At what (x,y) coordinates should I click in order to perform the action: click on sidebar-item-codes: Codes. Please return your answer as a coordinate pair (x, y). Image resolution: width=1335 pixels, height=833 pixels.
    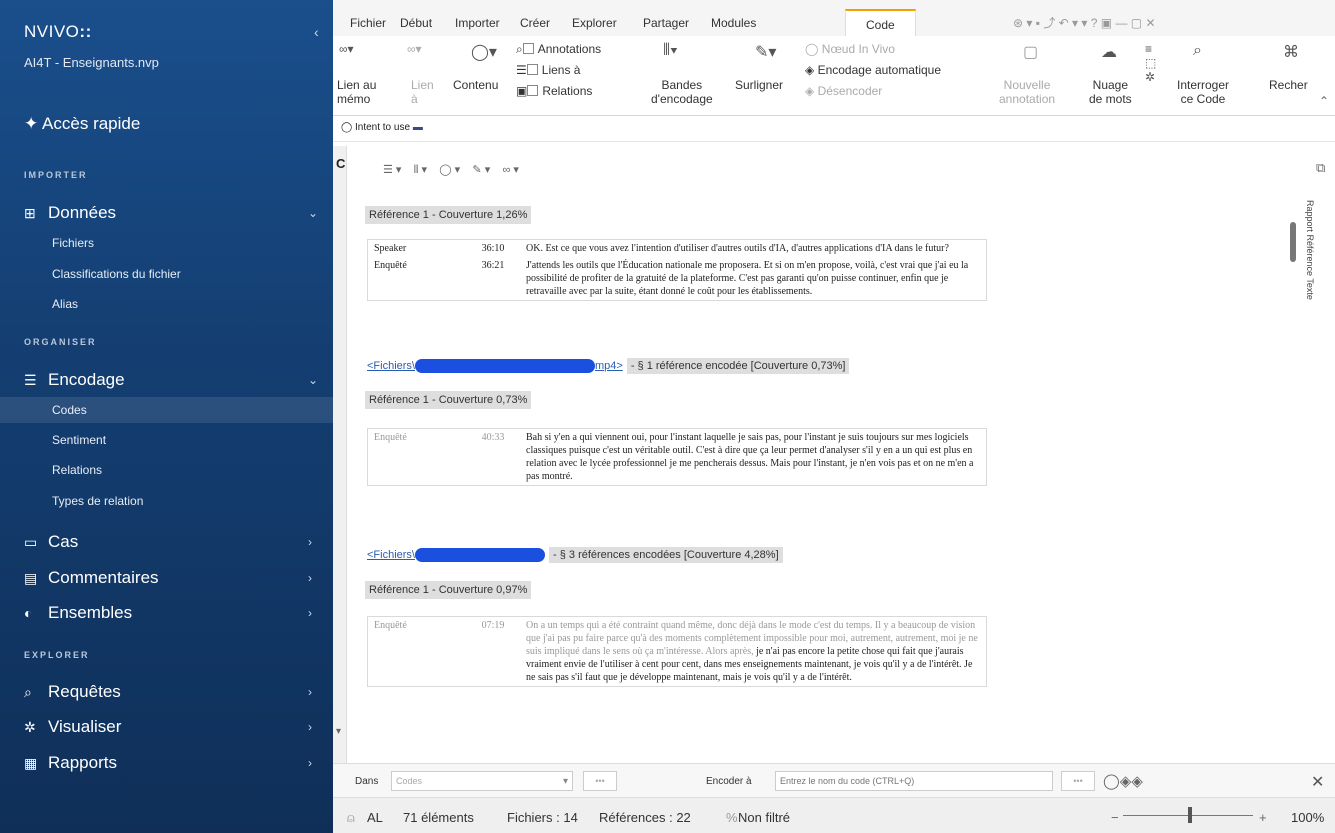
    Looking at the image, I should click on (69, 410).